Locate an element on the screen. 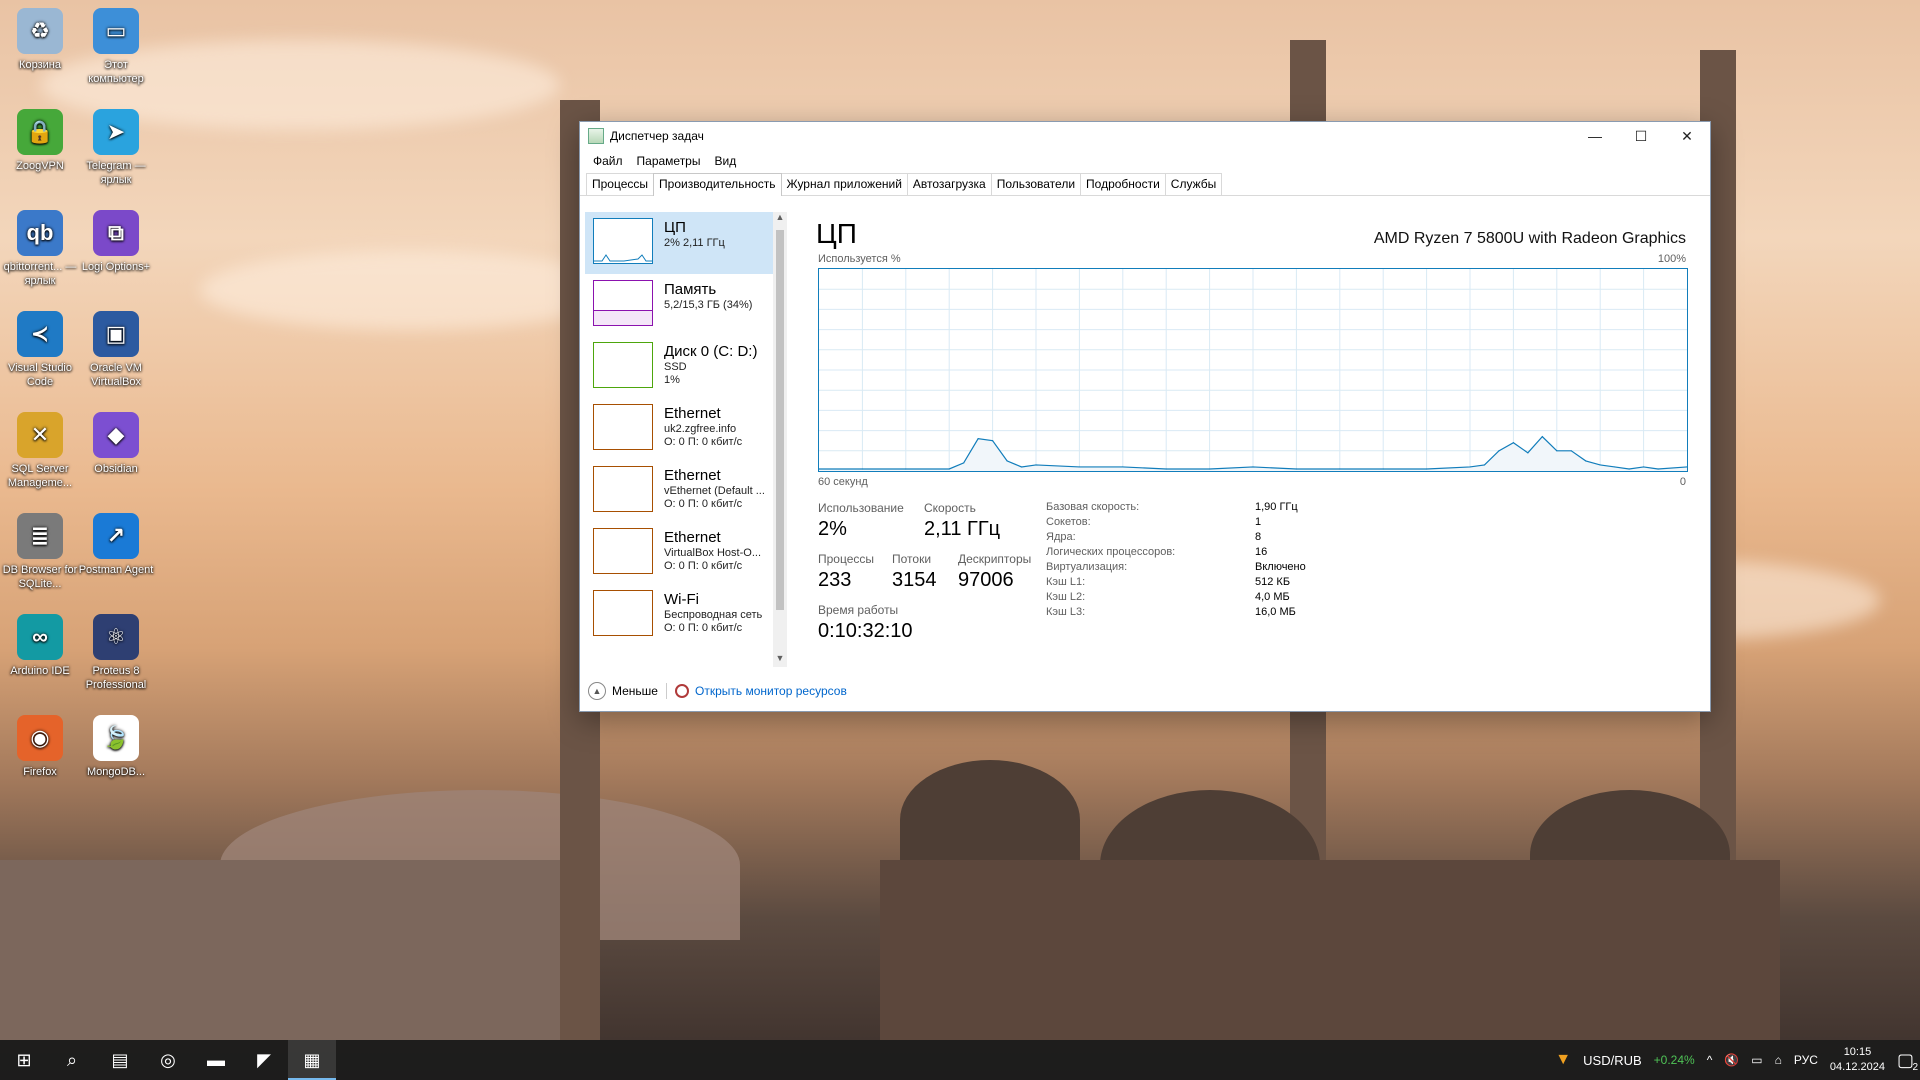 Image resolution: width=1920 pixels, height=1080 pixels. sidebar-text: ЦП 2% 2,11 ГГц is located at coordinates (694, 234).